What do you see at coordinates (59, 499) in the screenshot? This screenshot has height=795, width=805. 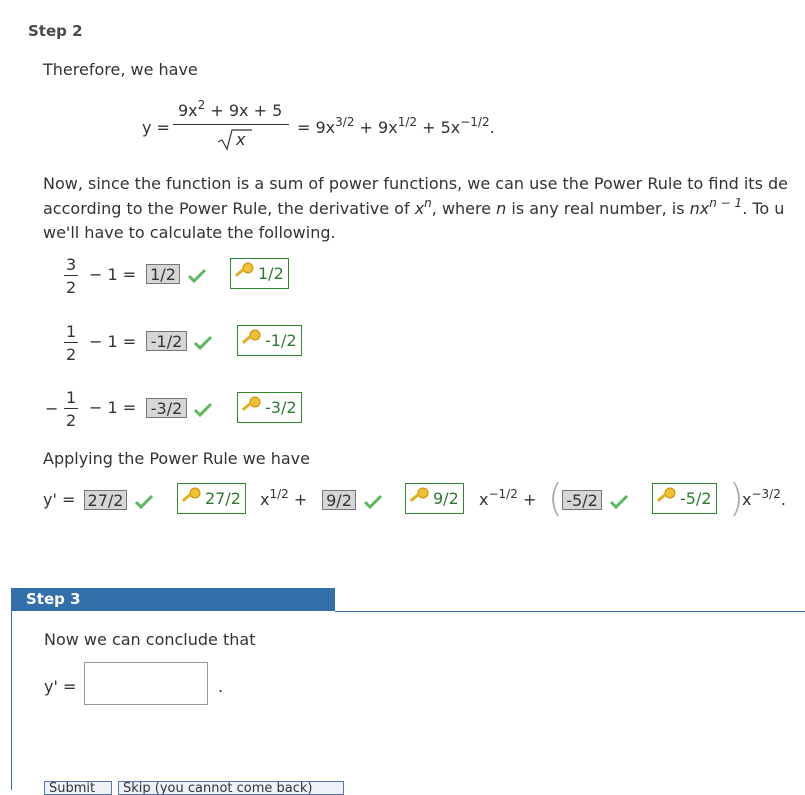 I see `deriv-lhs: y' =` at bounding box center [59, 499].